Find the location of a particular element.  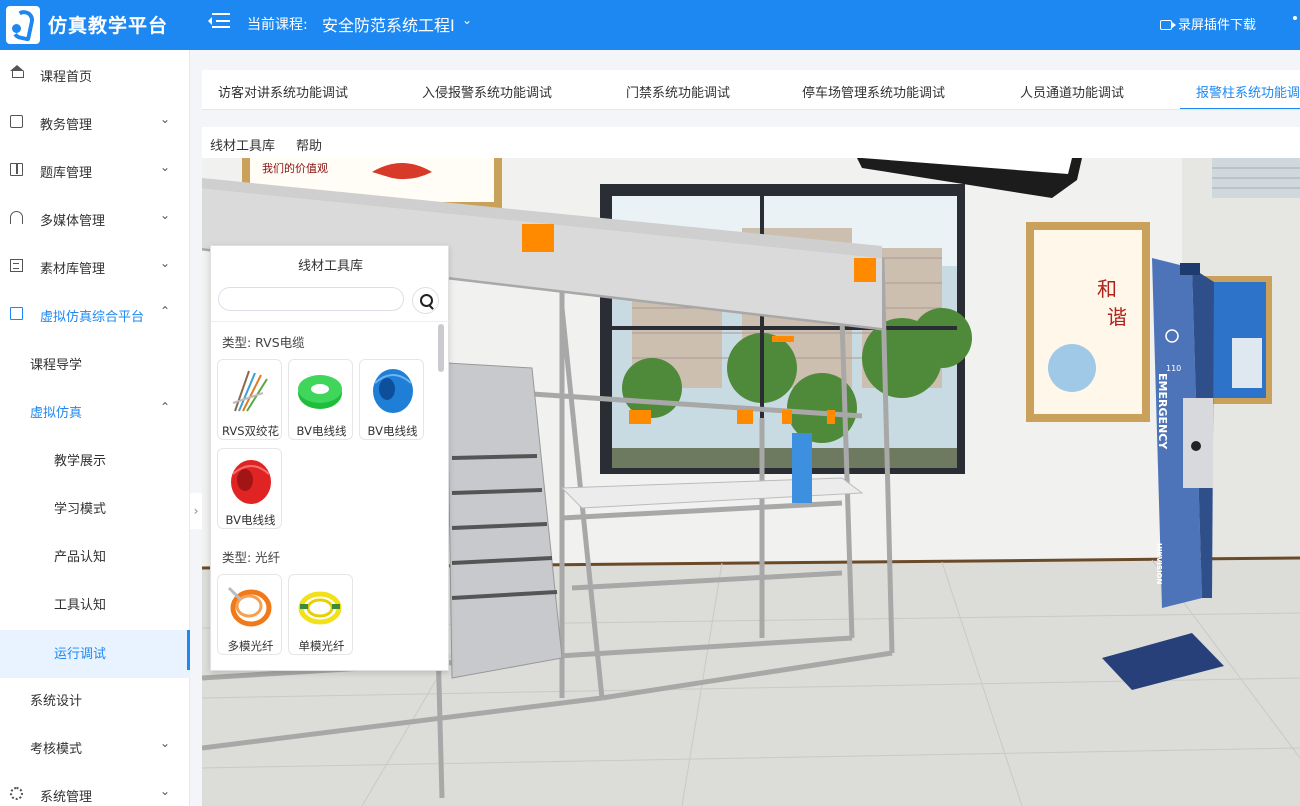

sidebar-item-product-knowledge: 产品认知 is located at coordinates (95, 554).